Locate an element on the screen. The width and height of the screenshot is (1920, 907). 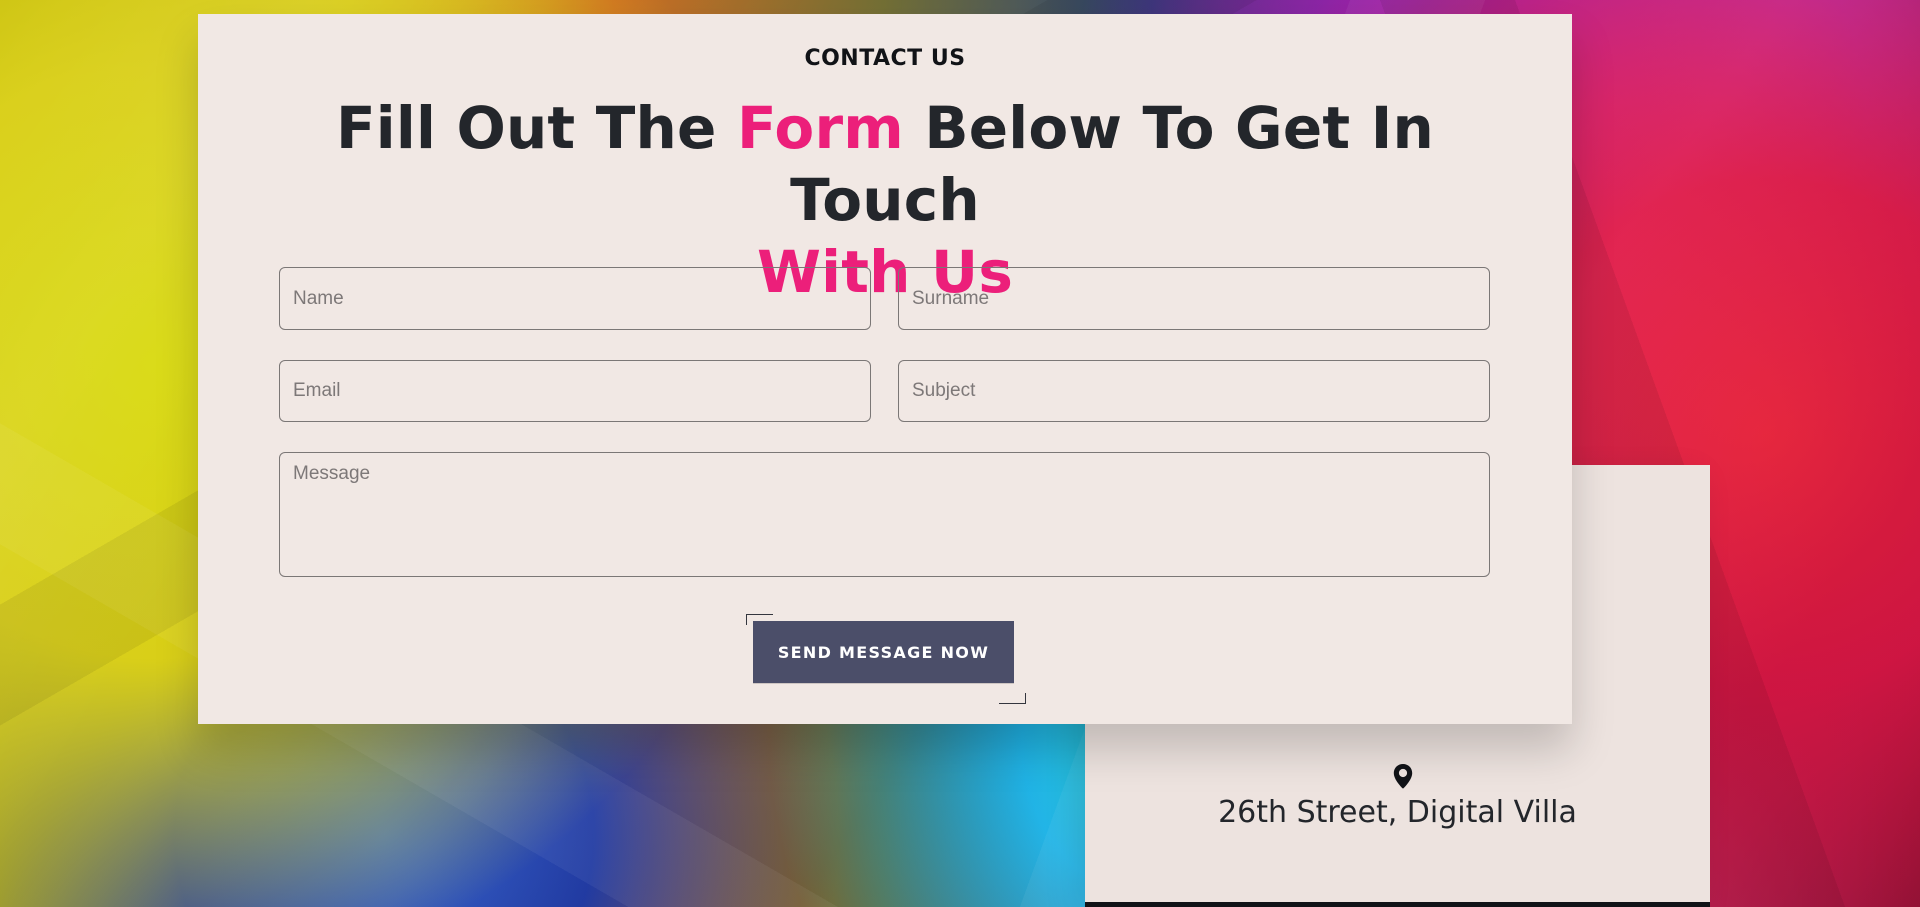
send-button-wrapper: SEND MESSAGE NOW is located at coordinates (886, 659).